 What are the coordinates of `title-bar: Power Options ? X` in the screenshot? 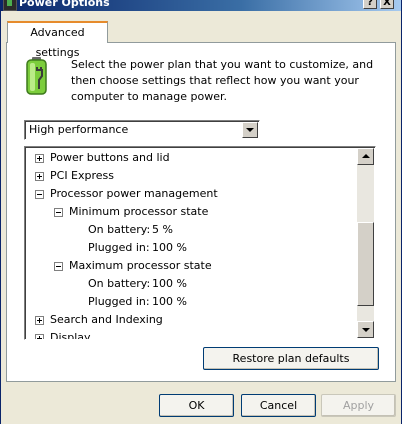 It's located at (201, 5).